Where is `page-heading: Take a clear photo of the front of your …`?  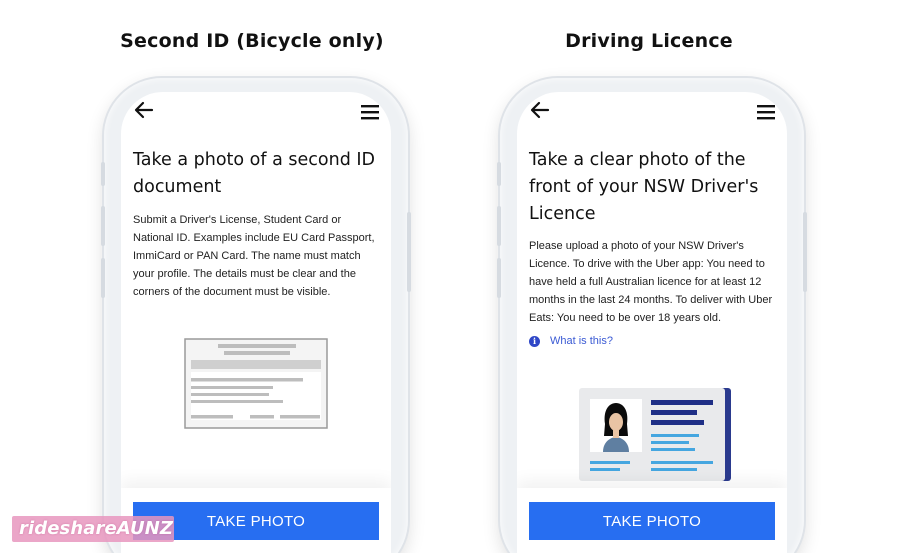 page-heading: Take a clear photo of the front of your … is located at coordinates (644, 187).